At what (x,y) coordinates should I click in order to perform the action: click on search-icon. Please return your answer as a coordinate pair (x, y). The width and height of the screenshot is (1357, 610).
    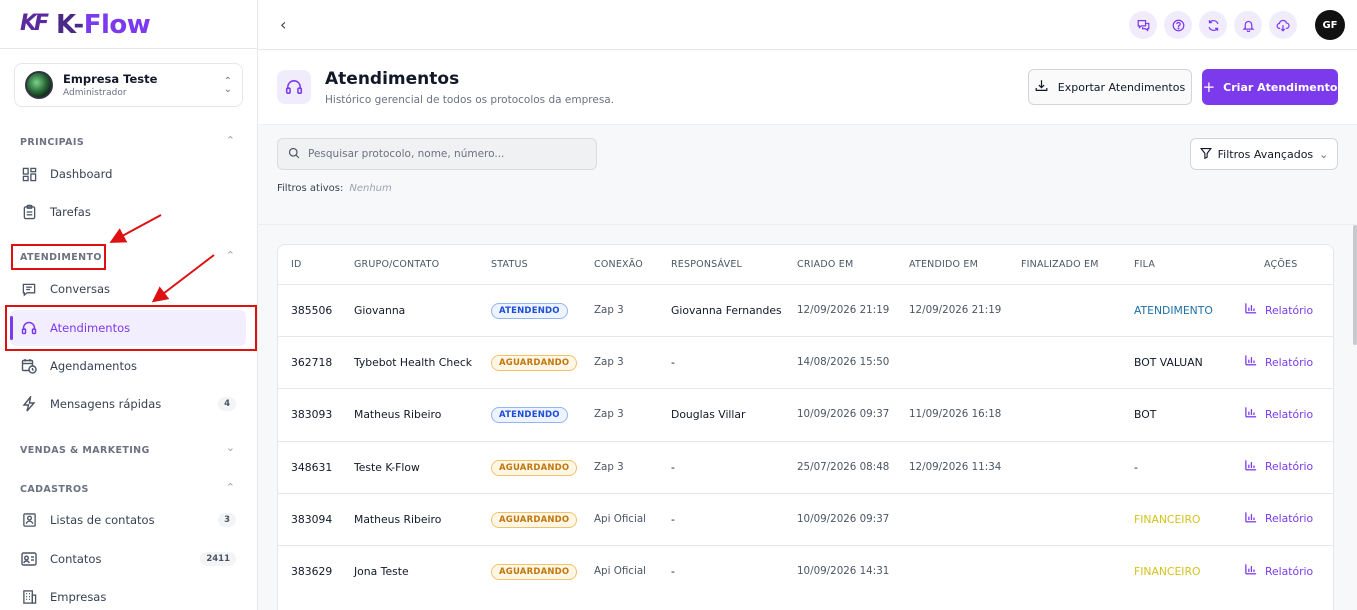
    Looking at the image, I should click on (294, 154).